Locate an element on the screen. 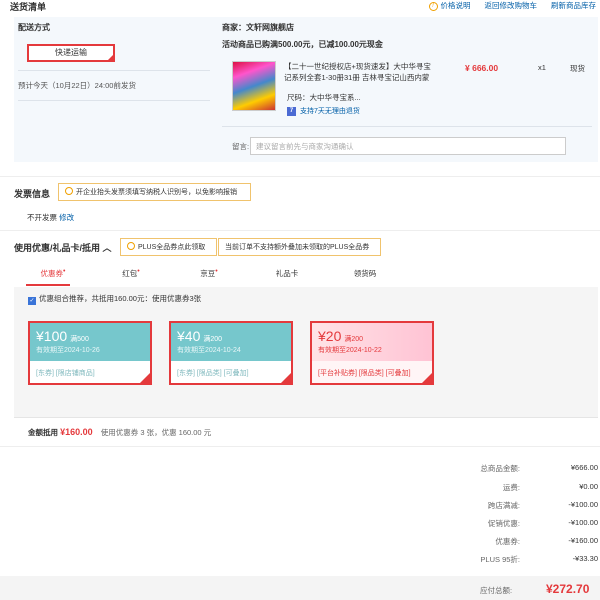 The width and height of the screenshot is (600, 600). express-shipping-option: 快递运输 is located at coordinates (71, 53).